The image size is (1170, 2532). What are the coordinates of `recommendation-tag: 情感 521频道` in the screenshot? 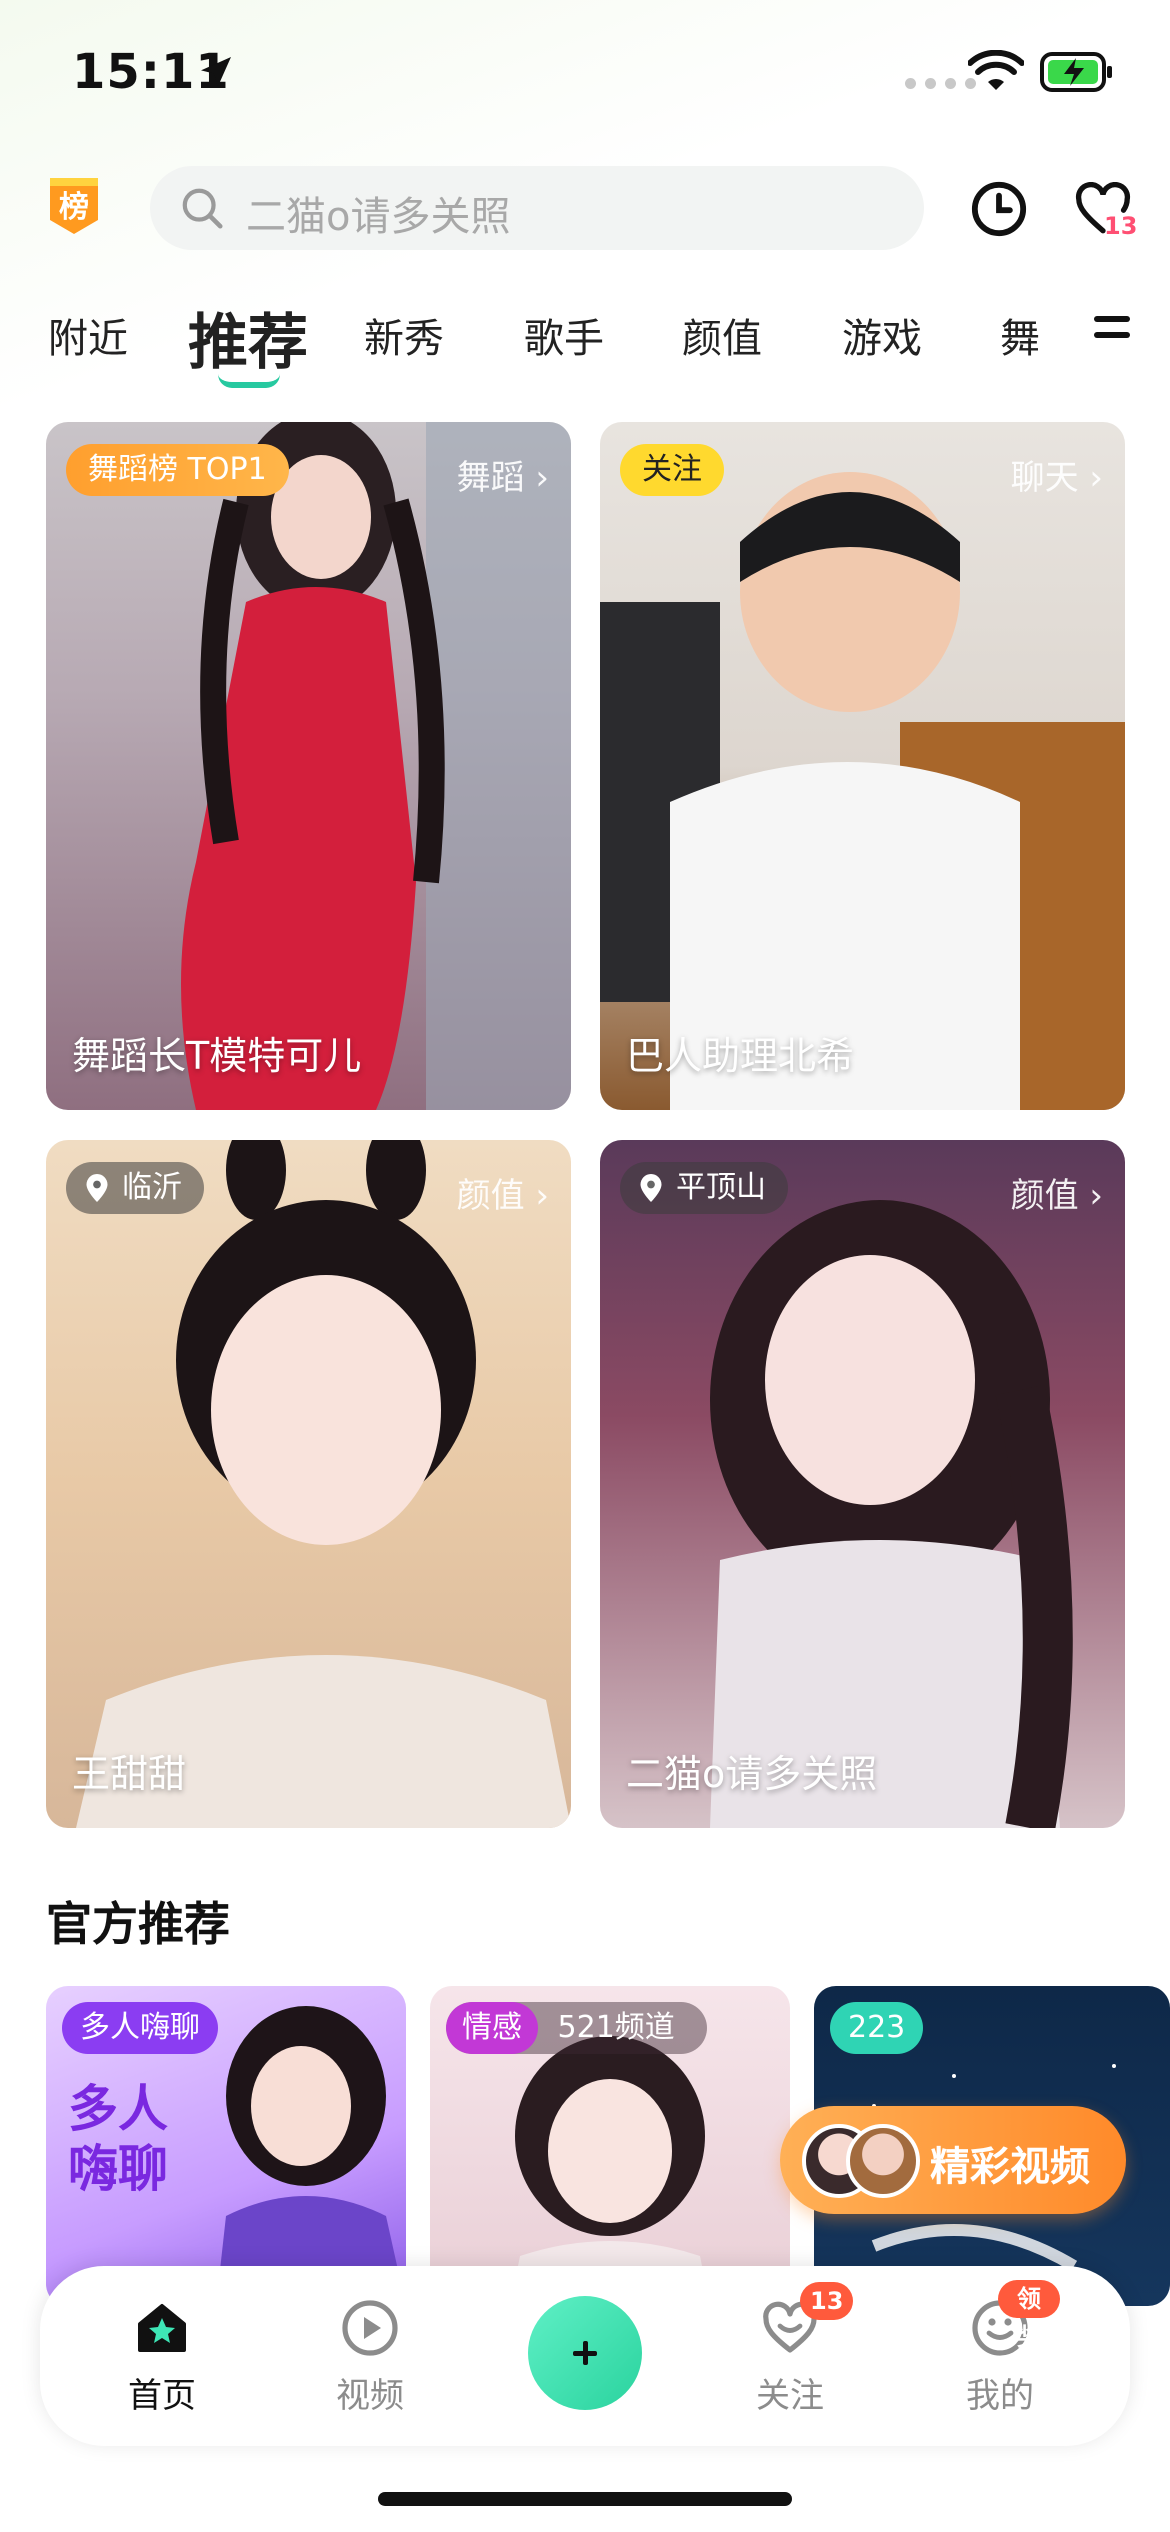 It's located at (576, 2028).